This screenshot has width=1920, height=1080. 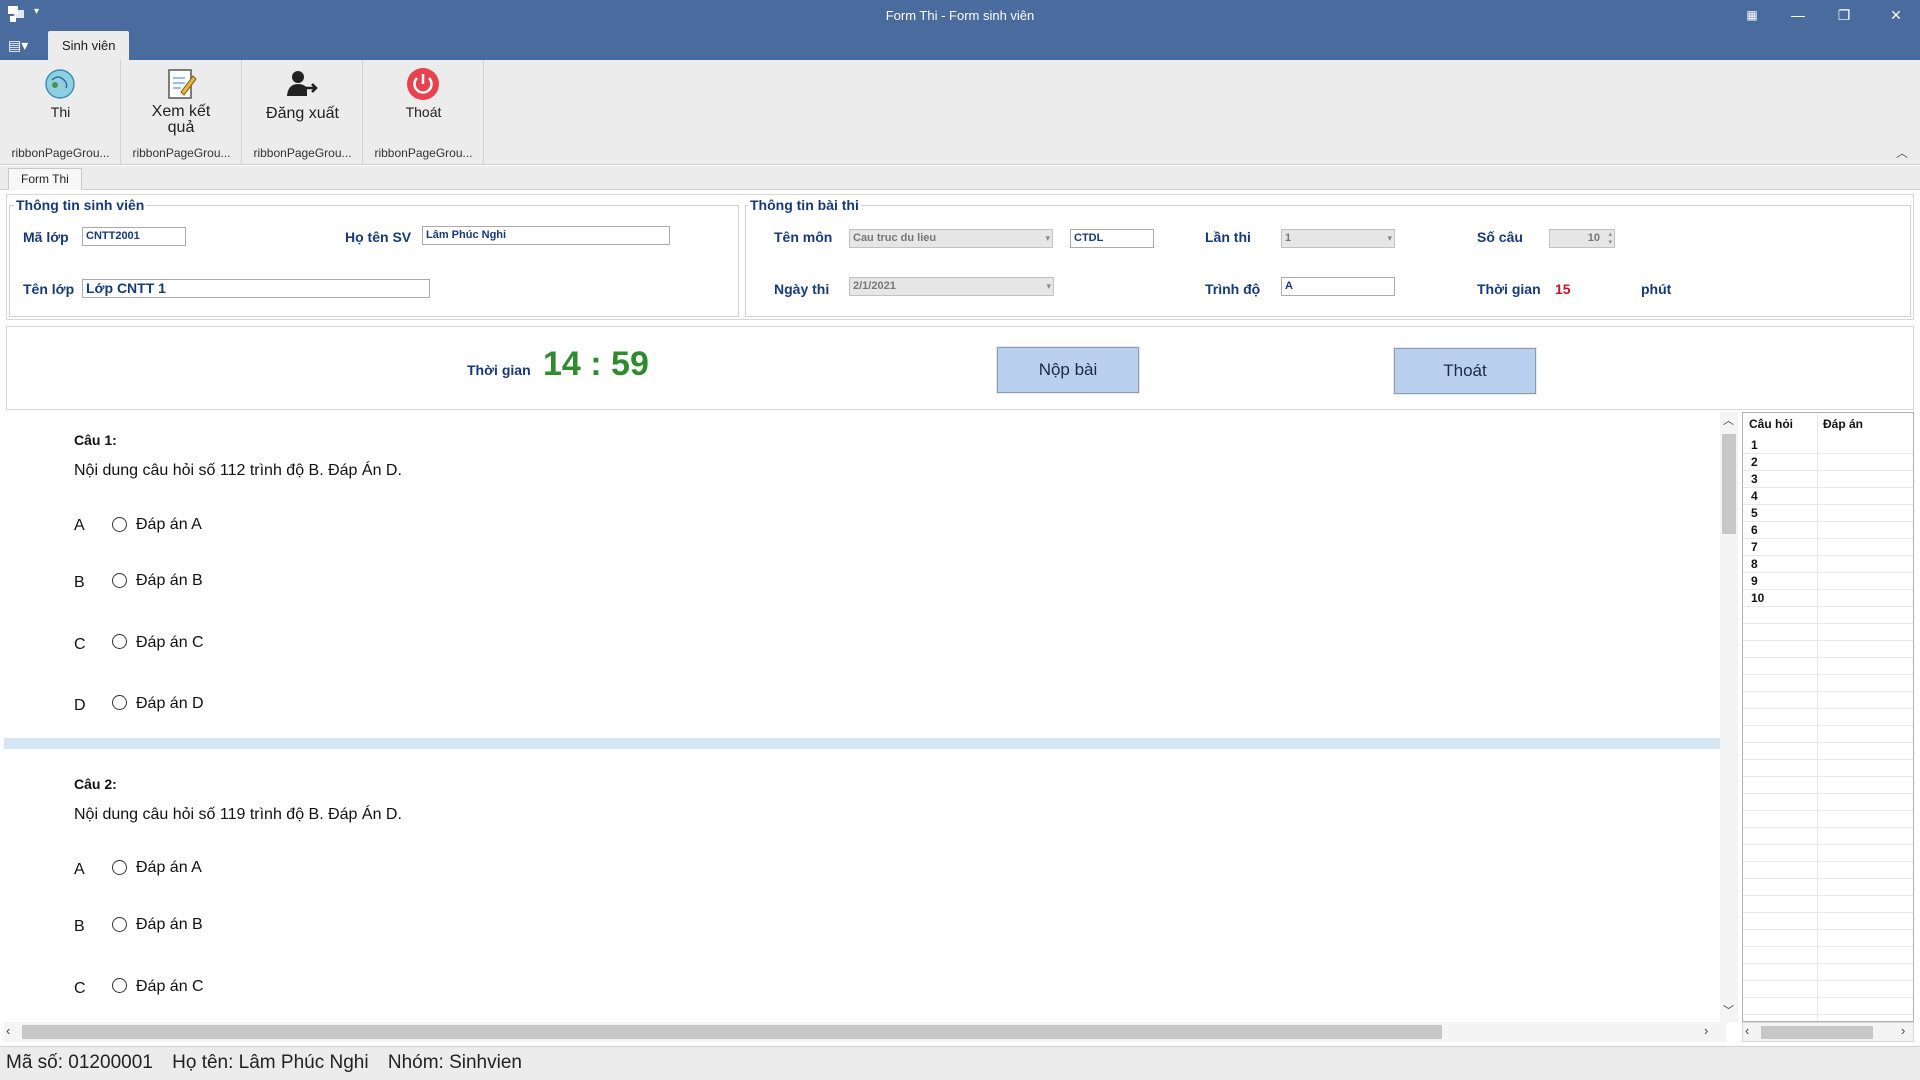 What do you see at coordinates (1112, 238) in the screenshot?
I see `ma-mon-field: CTDL` at bounding box center [1112, 238].